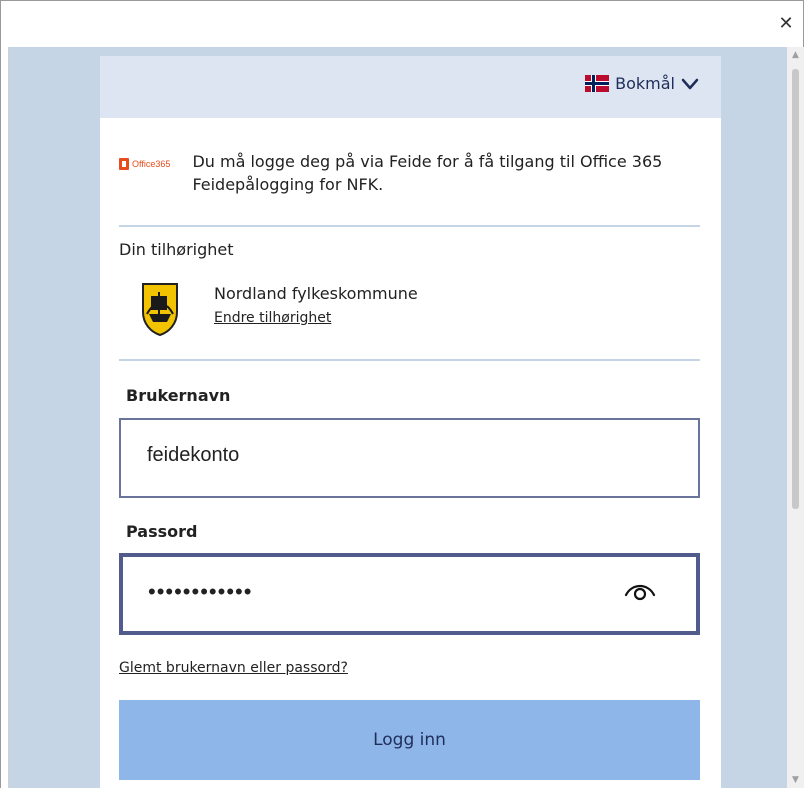 This screenshot has width=804, height=788. What do you see at coordinates (795, 780) in the screenshot?
I see `scroll-down-icon: ▼` at bounding box center [795, 780].